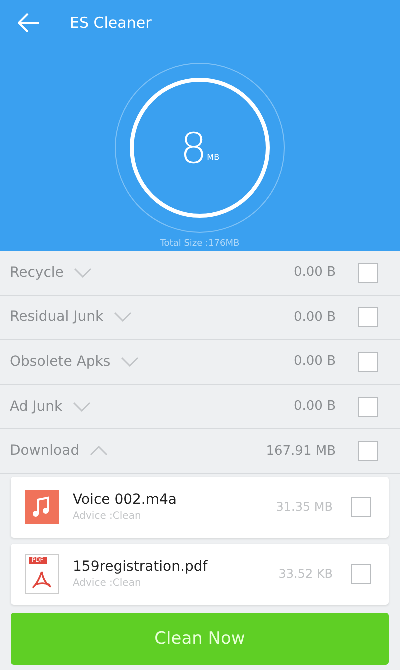 Image resolution: width=400 pixels, height=670 pixels. What do you see at coordinates (200, 507) in the screenshot?
I see `file-card: Voice 002.m4a Advice :Clean 31.35 MB` at bounding box center [200, 507].